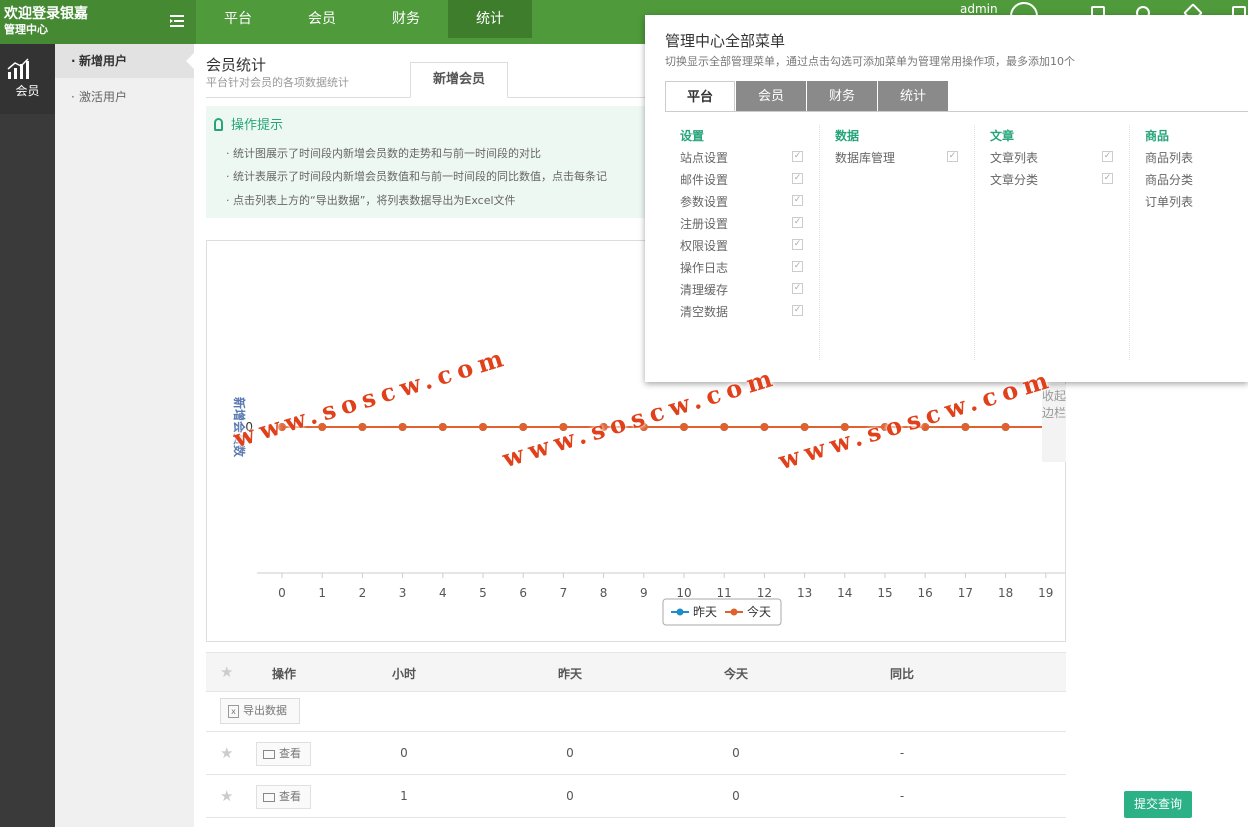 The image size is (1248, 827). I want to click on nav-member: 会员, so click(322, 19).